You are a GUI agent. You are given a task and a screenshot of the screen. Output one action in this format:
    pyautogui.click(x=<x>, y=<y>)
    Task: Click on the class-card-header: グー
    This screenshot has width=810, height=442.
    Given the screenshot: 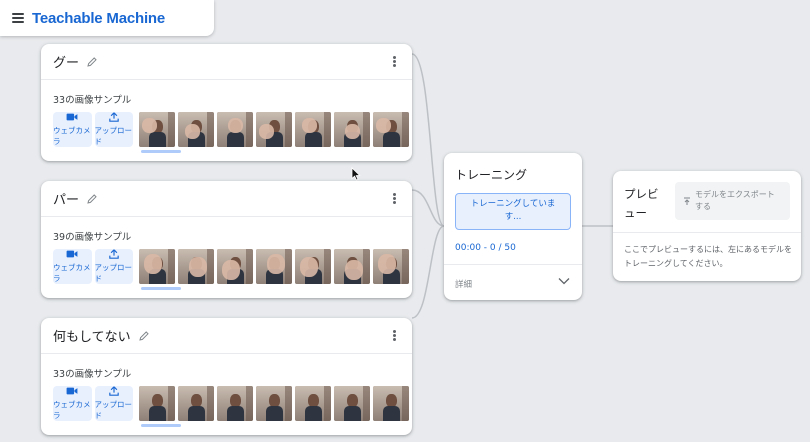 What is the action you would take?
    pyautogui.click(x=226, y=62)
    